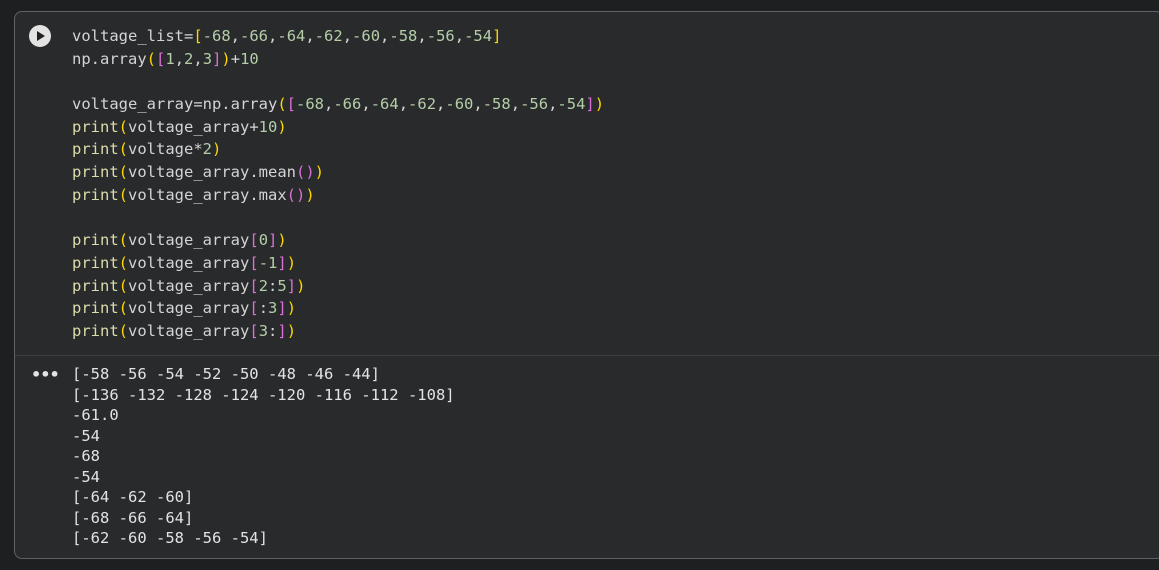 Image resolution: width=1159 pixels, height=570 pixels. Describe the element at coordinates (612, 263) in the screenshot. I see `code-line: print(voltage_array[-1])` at that location.